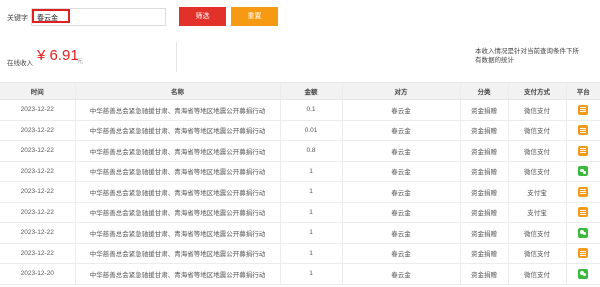 The height and width of the screenshot is (287, 600). Describe the element at coordinates (527, 56) in the screenshot. I see `summary-note: 本收入情况是针对当前查询条件下所有数据的统计` at that location.